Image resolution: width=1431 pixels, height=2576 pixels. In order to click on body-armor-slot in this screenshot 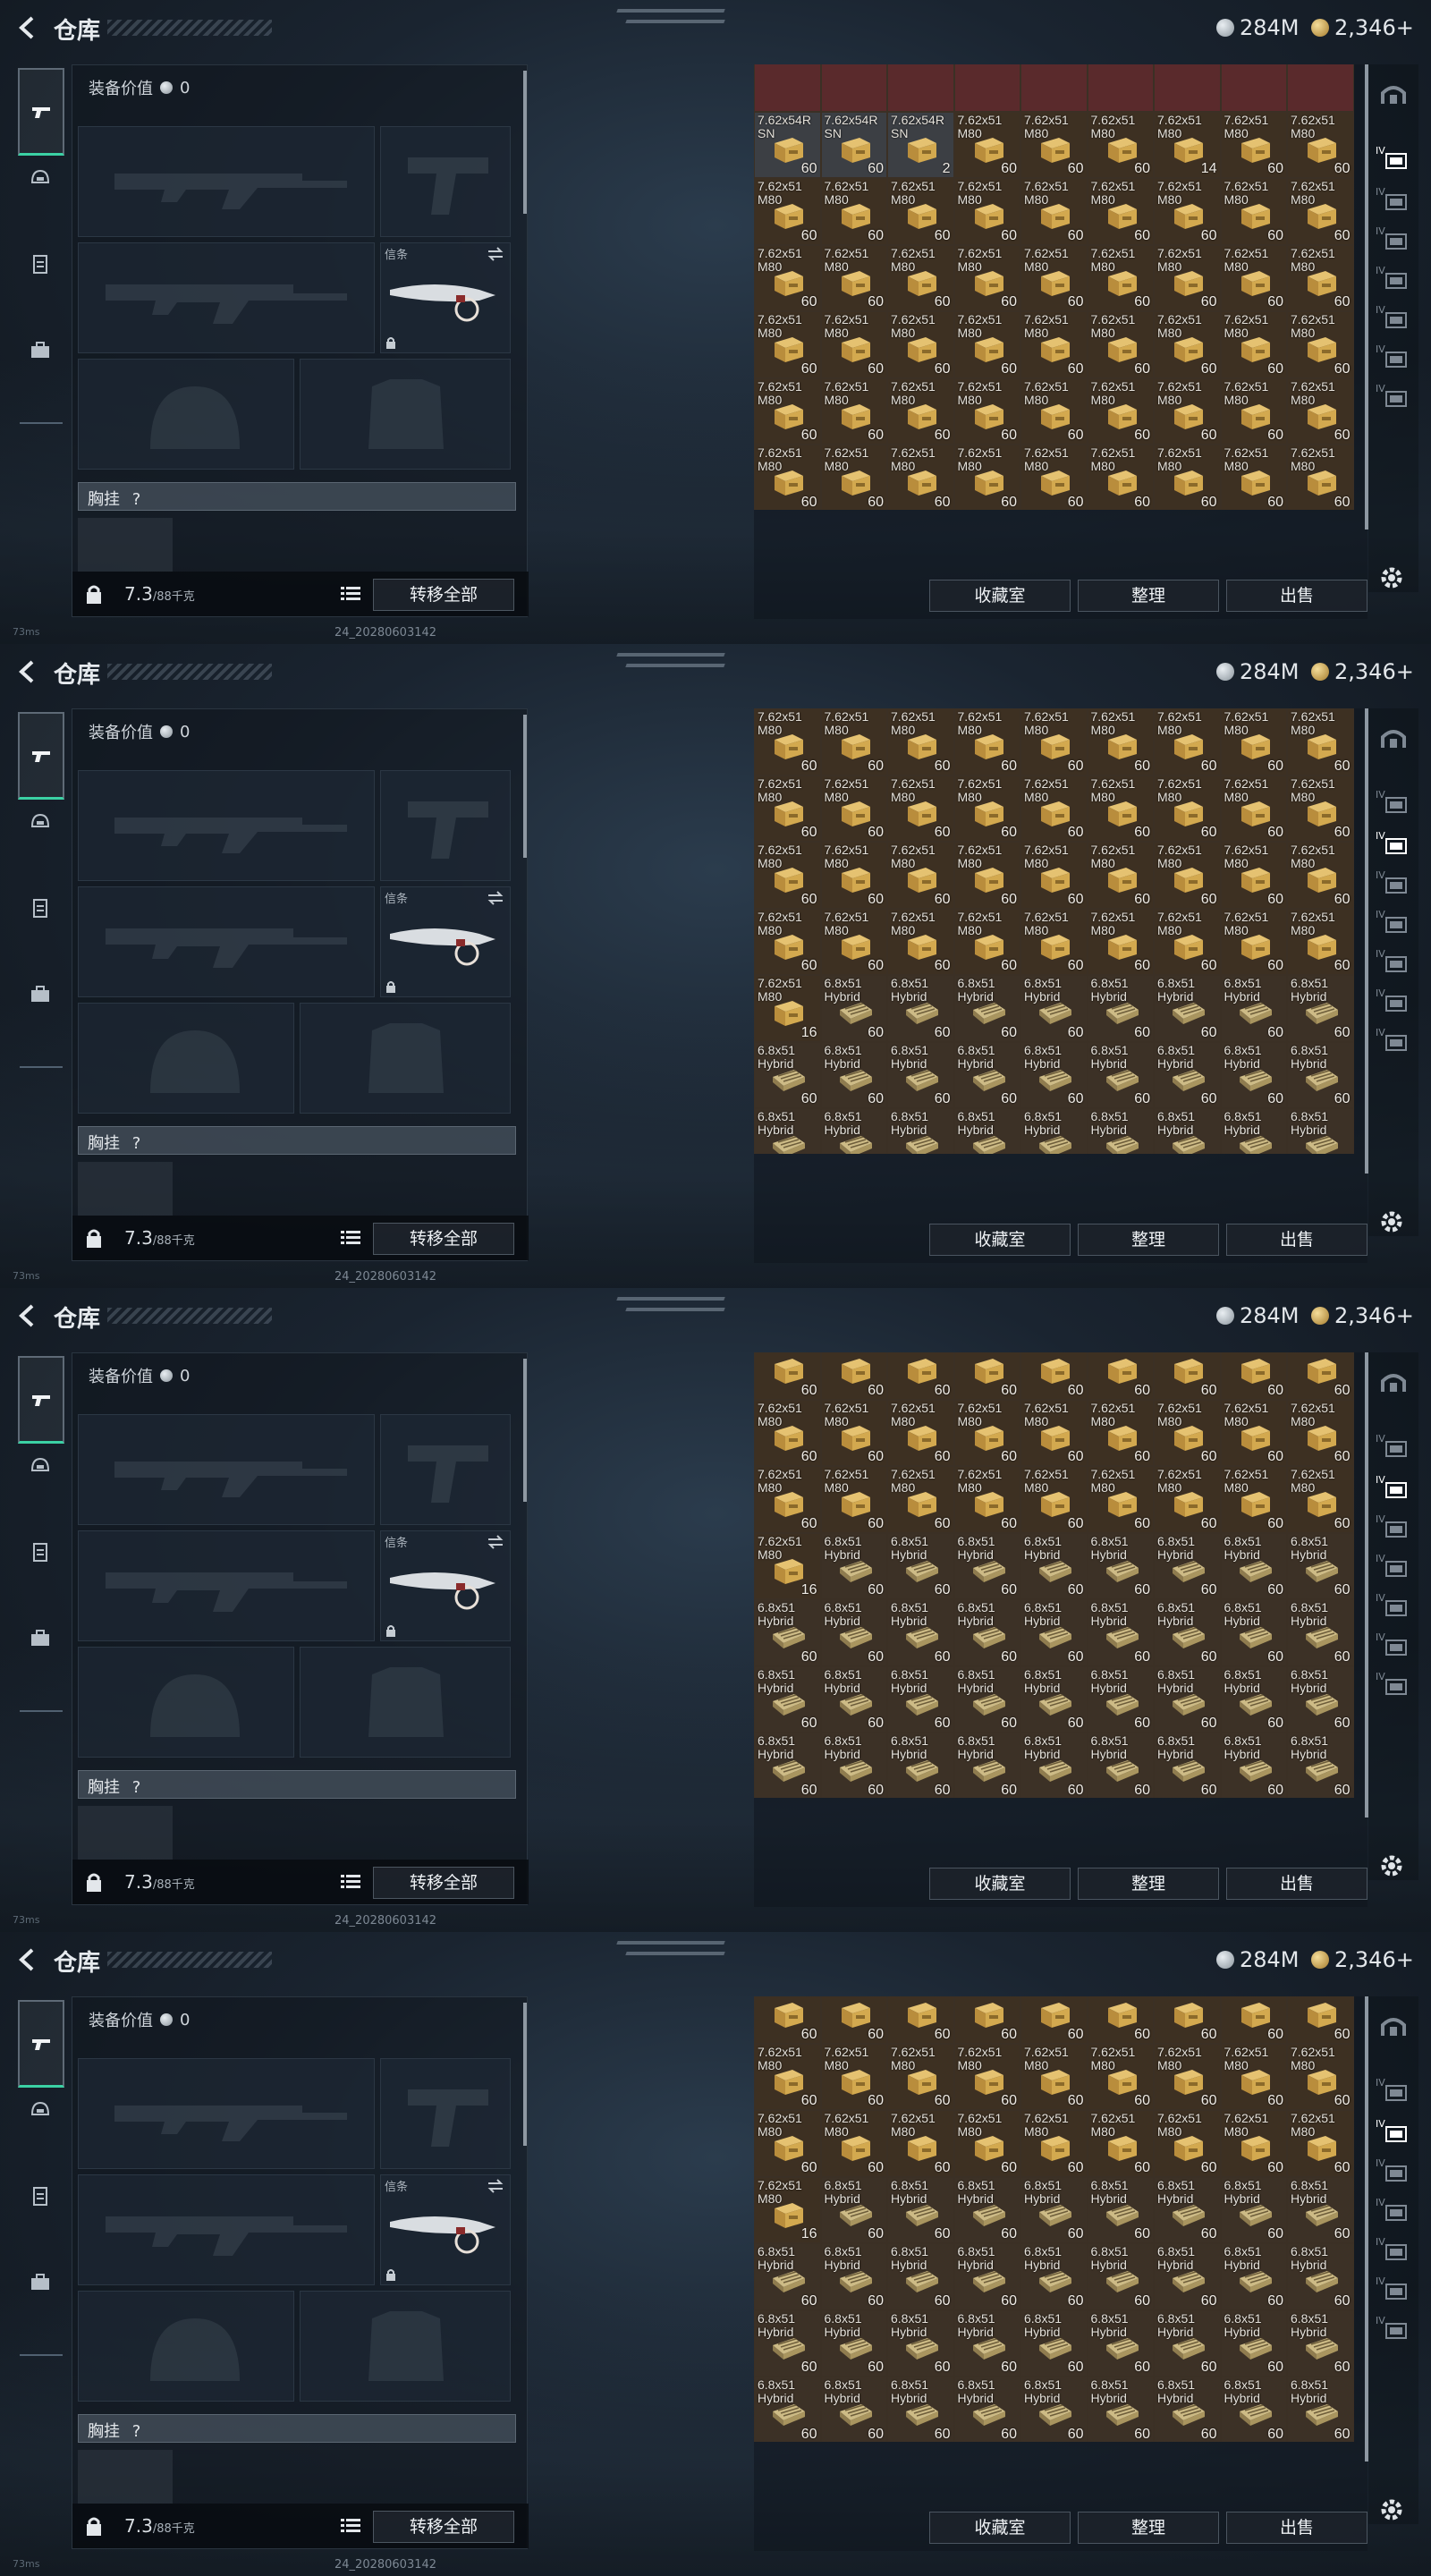, I will do `click(406, 414)`.